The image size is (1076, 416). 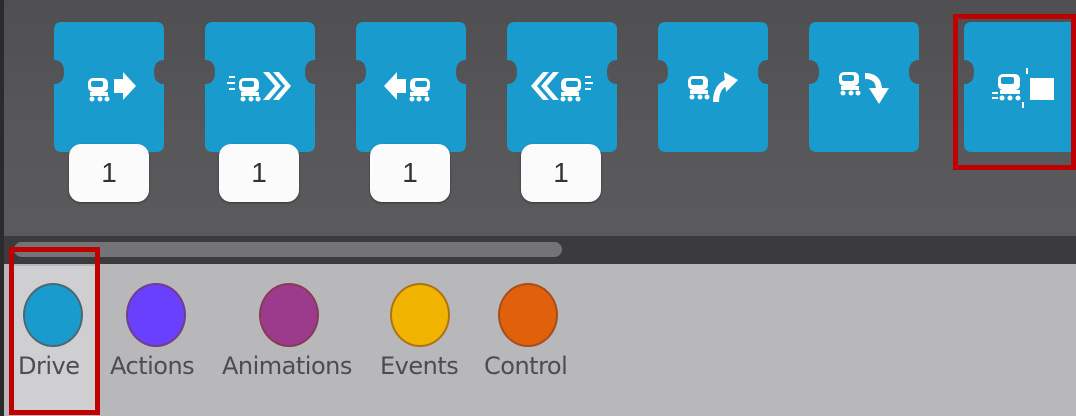 What do you see at coordinates (156, 315) in the screenshot?
I see `actions-category-icon` at bounding box center [156, 315].